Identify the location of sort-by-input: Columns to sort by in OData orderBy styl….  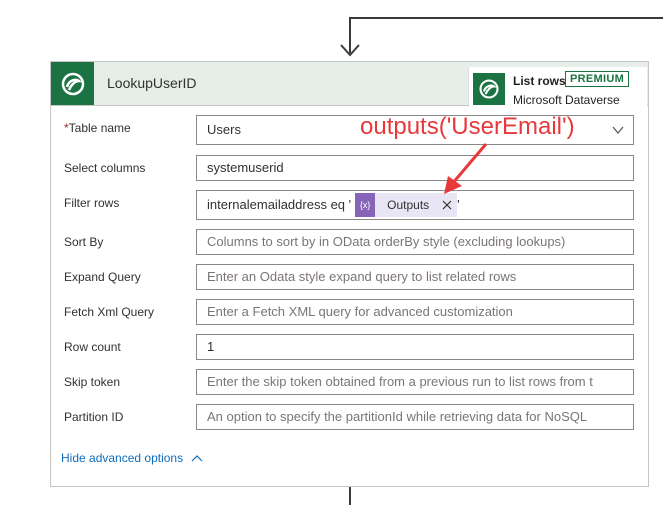
(415, 242).